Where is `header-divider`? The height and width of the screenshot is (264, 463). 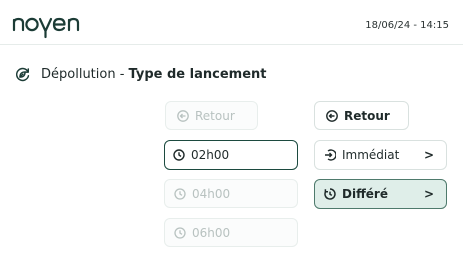
header-divider is located at coordinates (231, 44).